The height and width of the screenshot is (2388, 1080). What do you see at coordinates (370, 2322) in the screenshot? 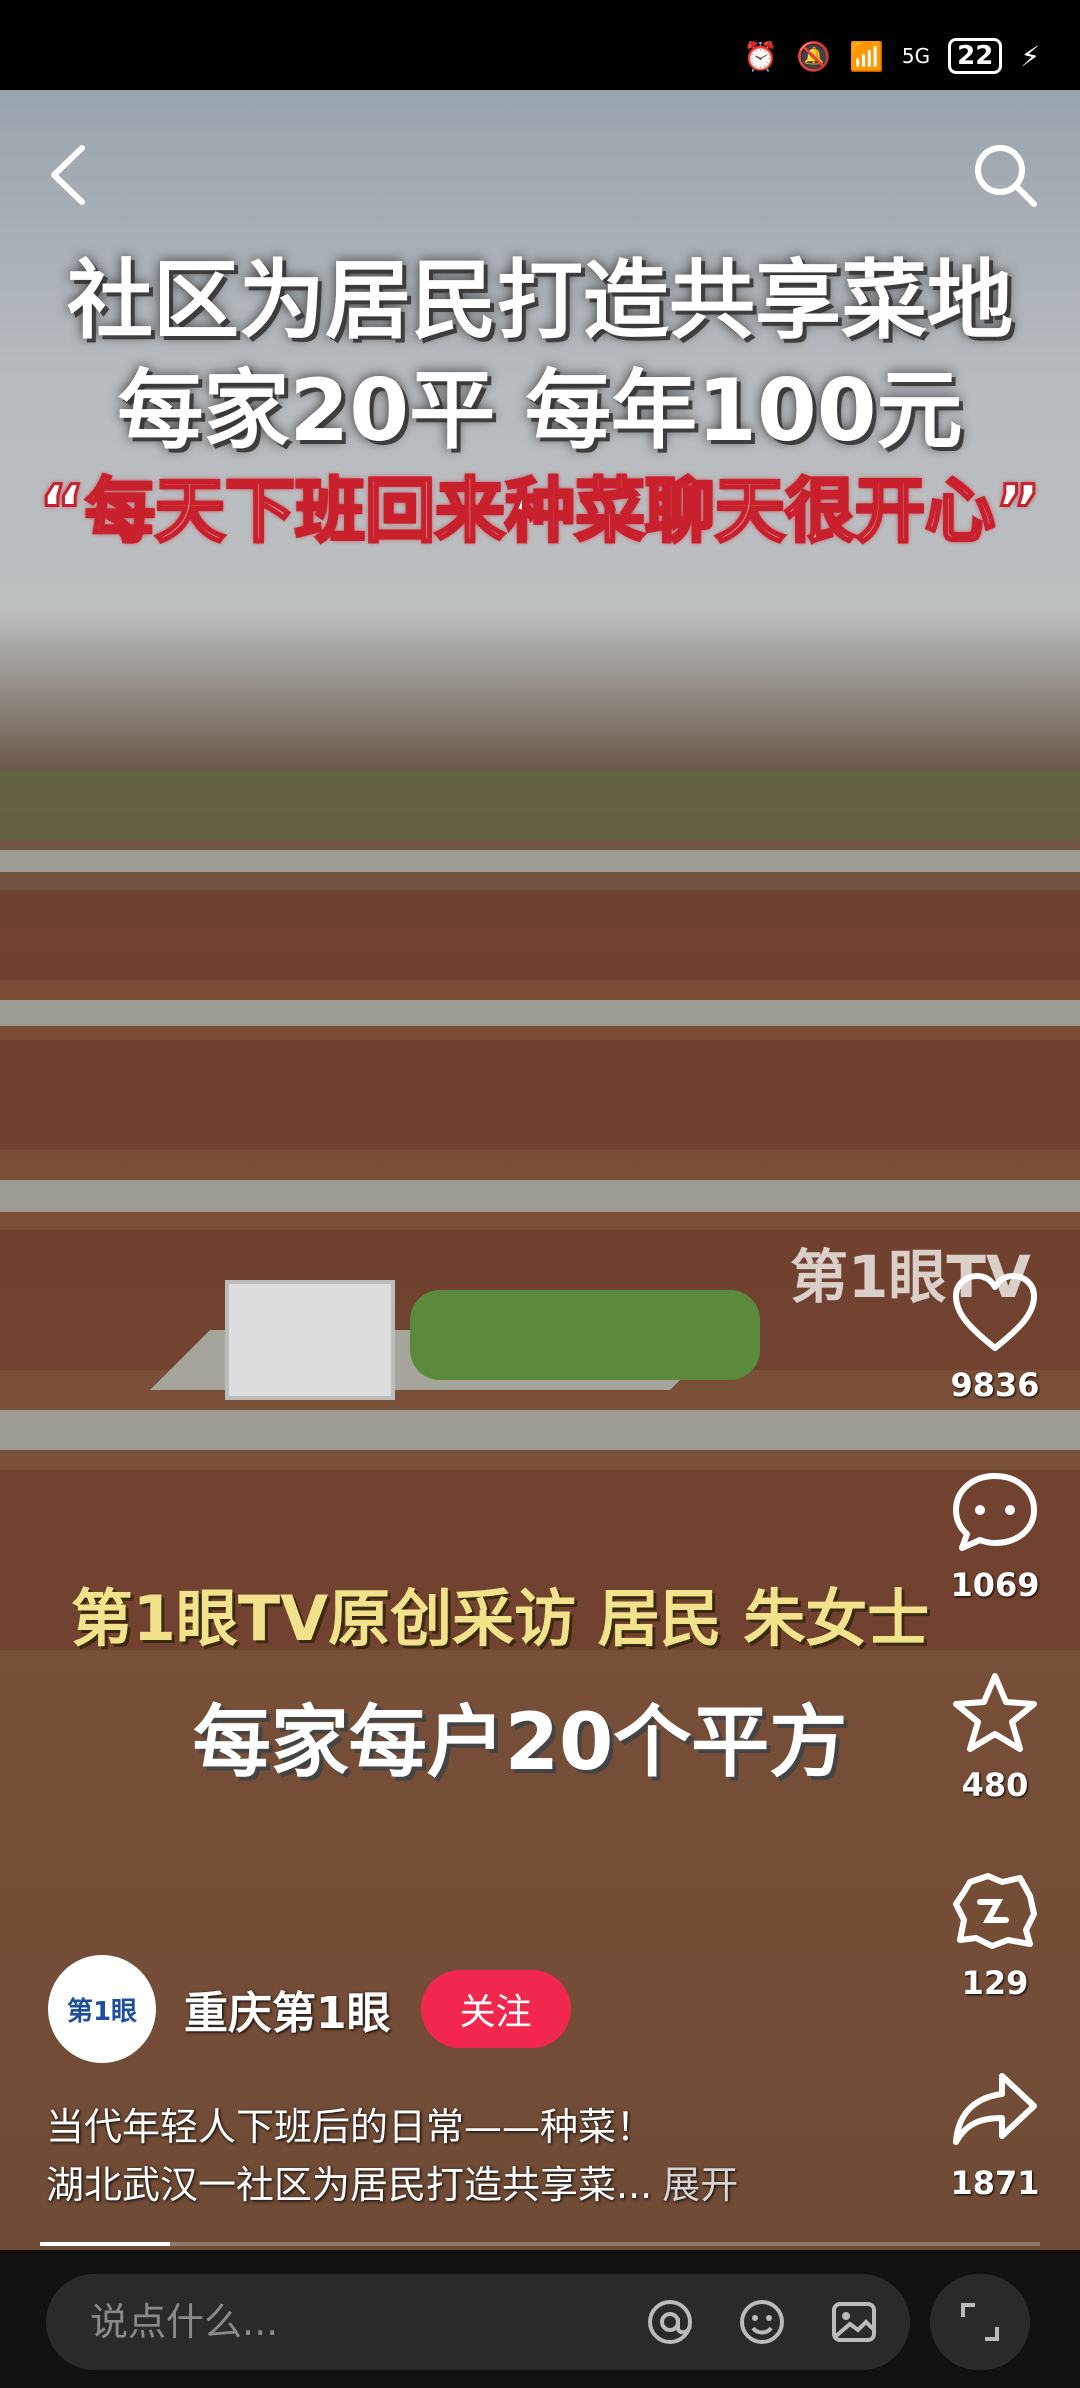
I see `comment-input` at bounding box center [370, 2322].